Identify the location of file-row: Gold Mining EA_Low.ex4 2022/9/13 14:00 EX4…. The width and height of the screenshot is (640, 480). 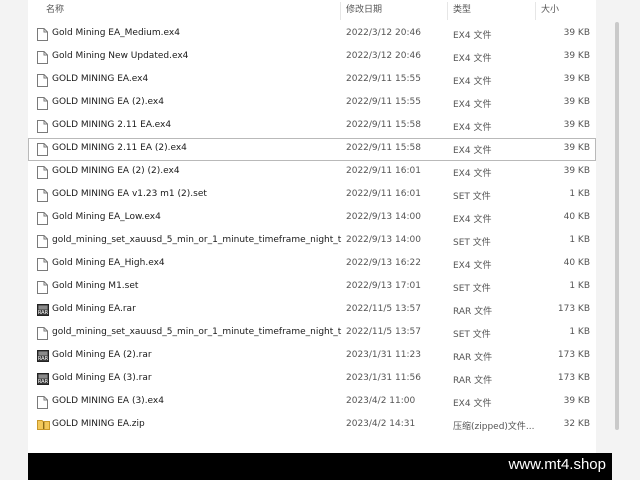
(312, 218).